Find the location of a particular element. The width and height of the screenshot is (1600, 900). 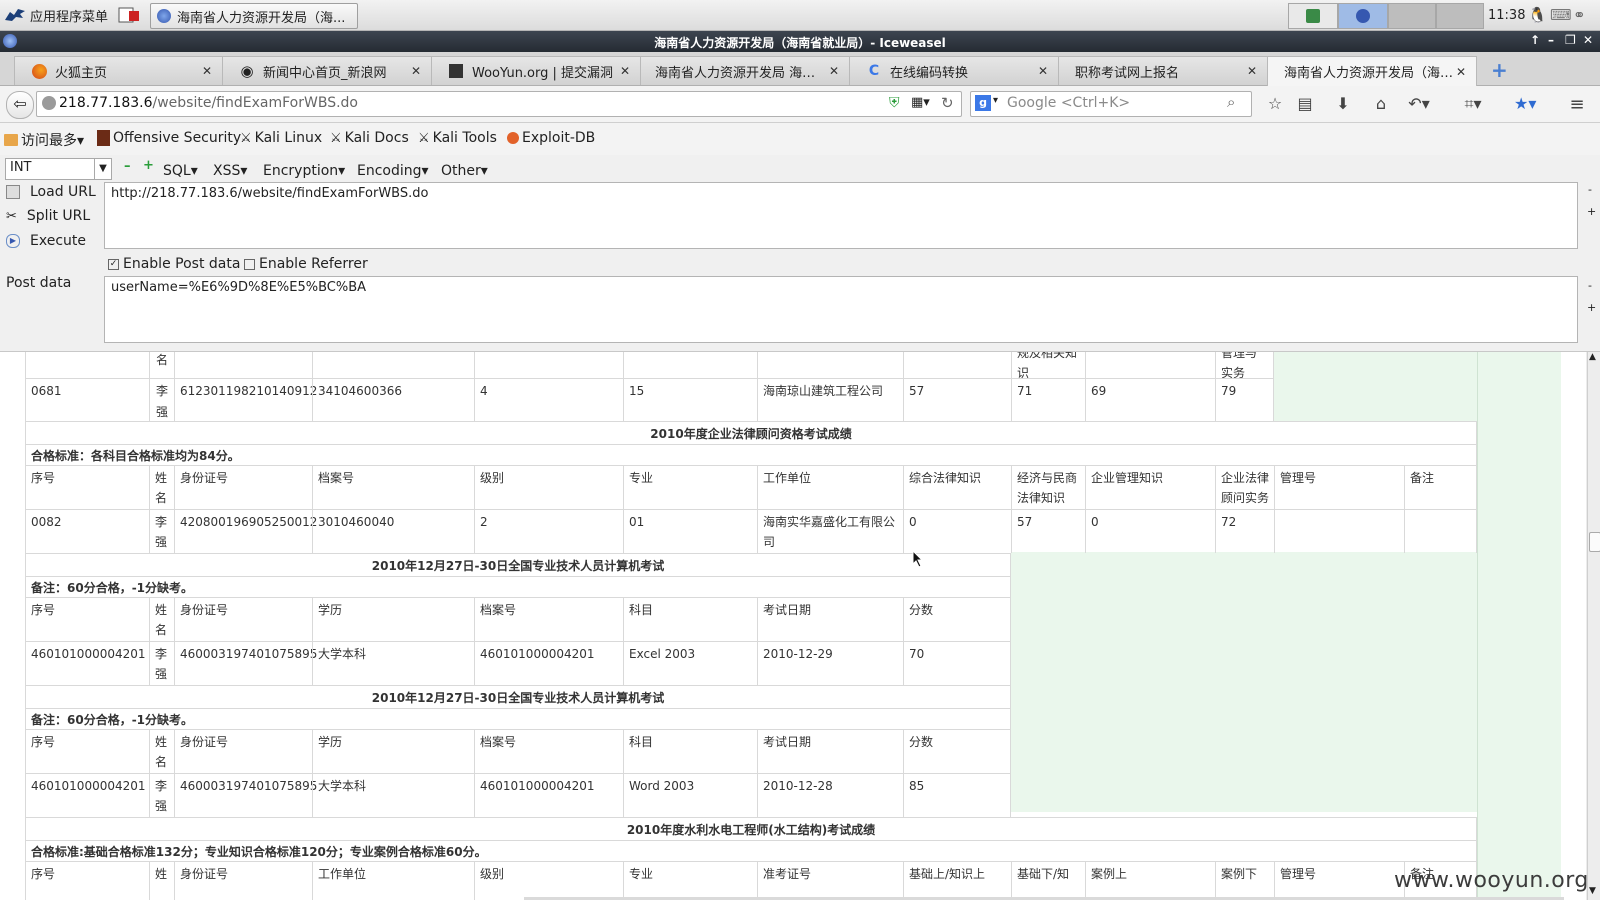

bookmark-exploit-db: Exploit-DB is located at coordinates (551, 138).